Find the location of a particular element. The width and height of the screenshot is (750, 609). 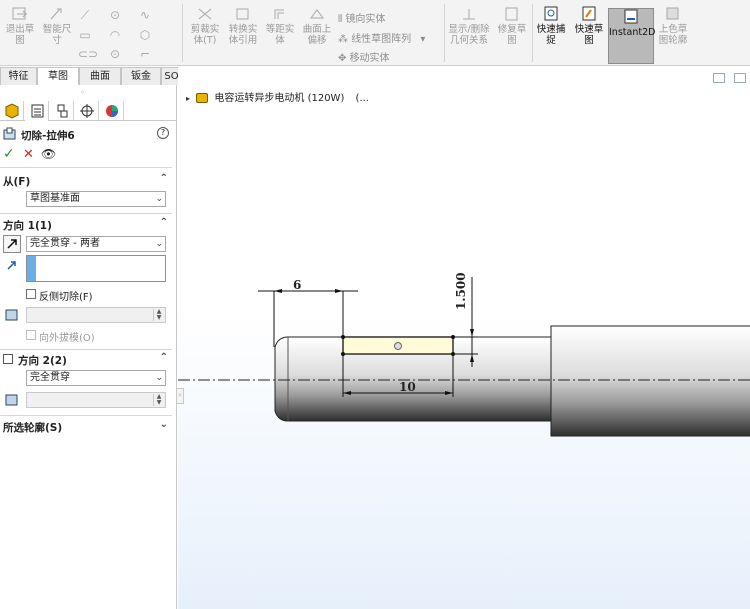

reverse-direction-button is located at coordinates (12, 244).